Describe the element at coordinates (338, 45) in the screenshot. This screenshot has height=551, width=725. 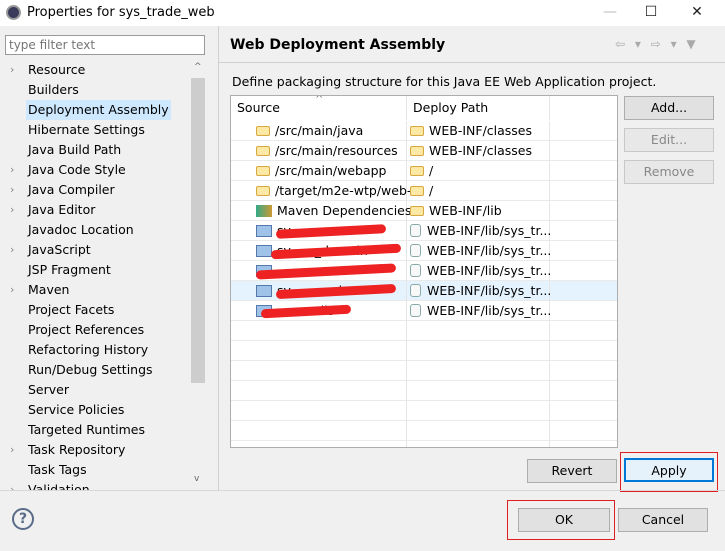
I see `page-title: Web Deployment Assembly` at that location.